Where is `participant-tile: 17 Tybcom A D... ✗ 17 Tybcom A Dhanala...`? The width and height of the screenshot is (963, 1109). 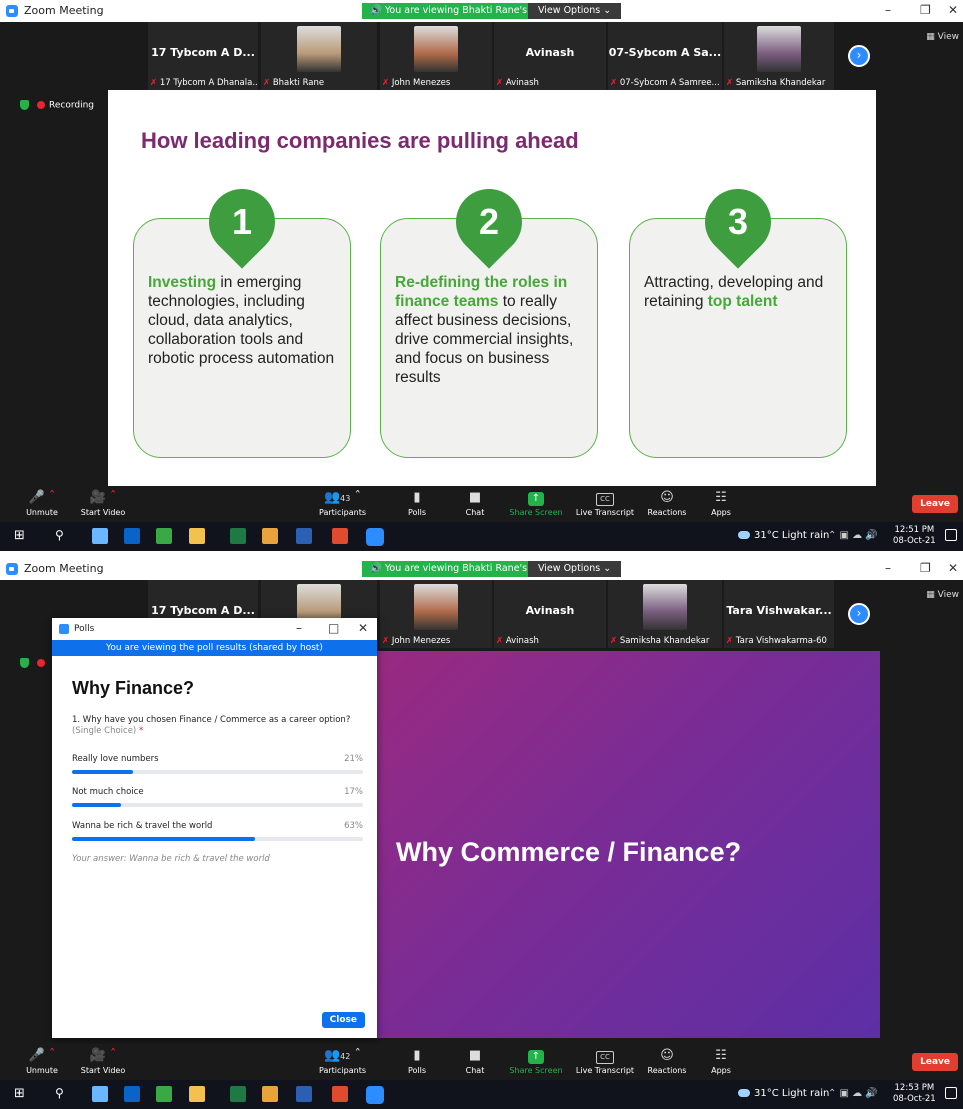
participant-tile: 17 Tybcom A D... ✗ 17 Tybcom A Dhanala... is located at coordinates (203, 56).